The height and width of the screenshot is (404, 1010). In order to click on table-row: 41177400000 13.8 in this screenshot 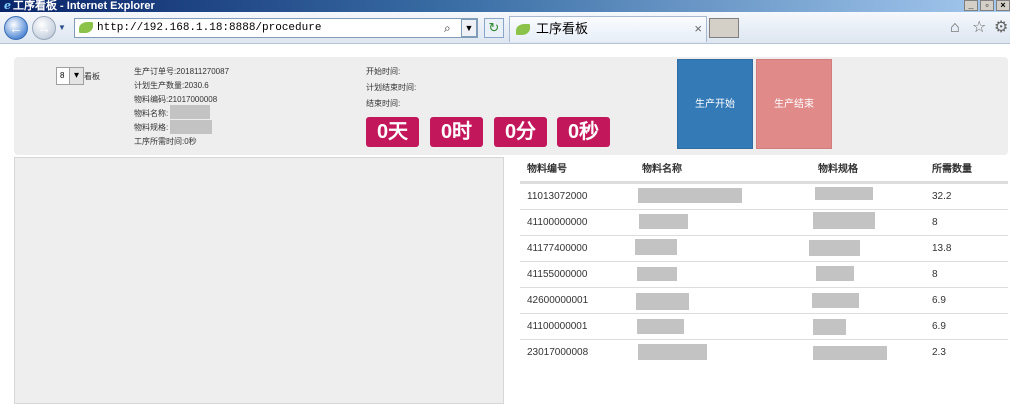, I will do `click(764, 248)`.